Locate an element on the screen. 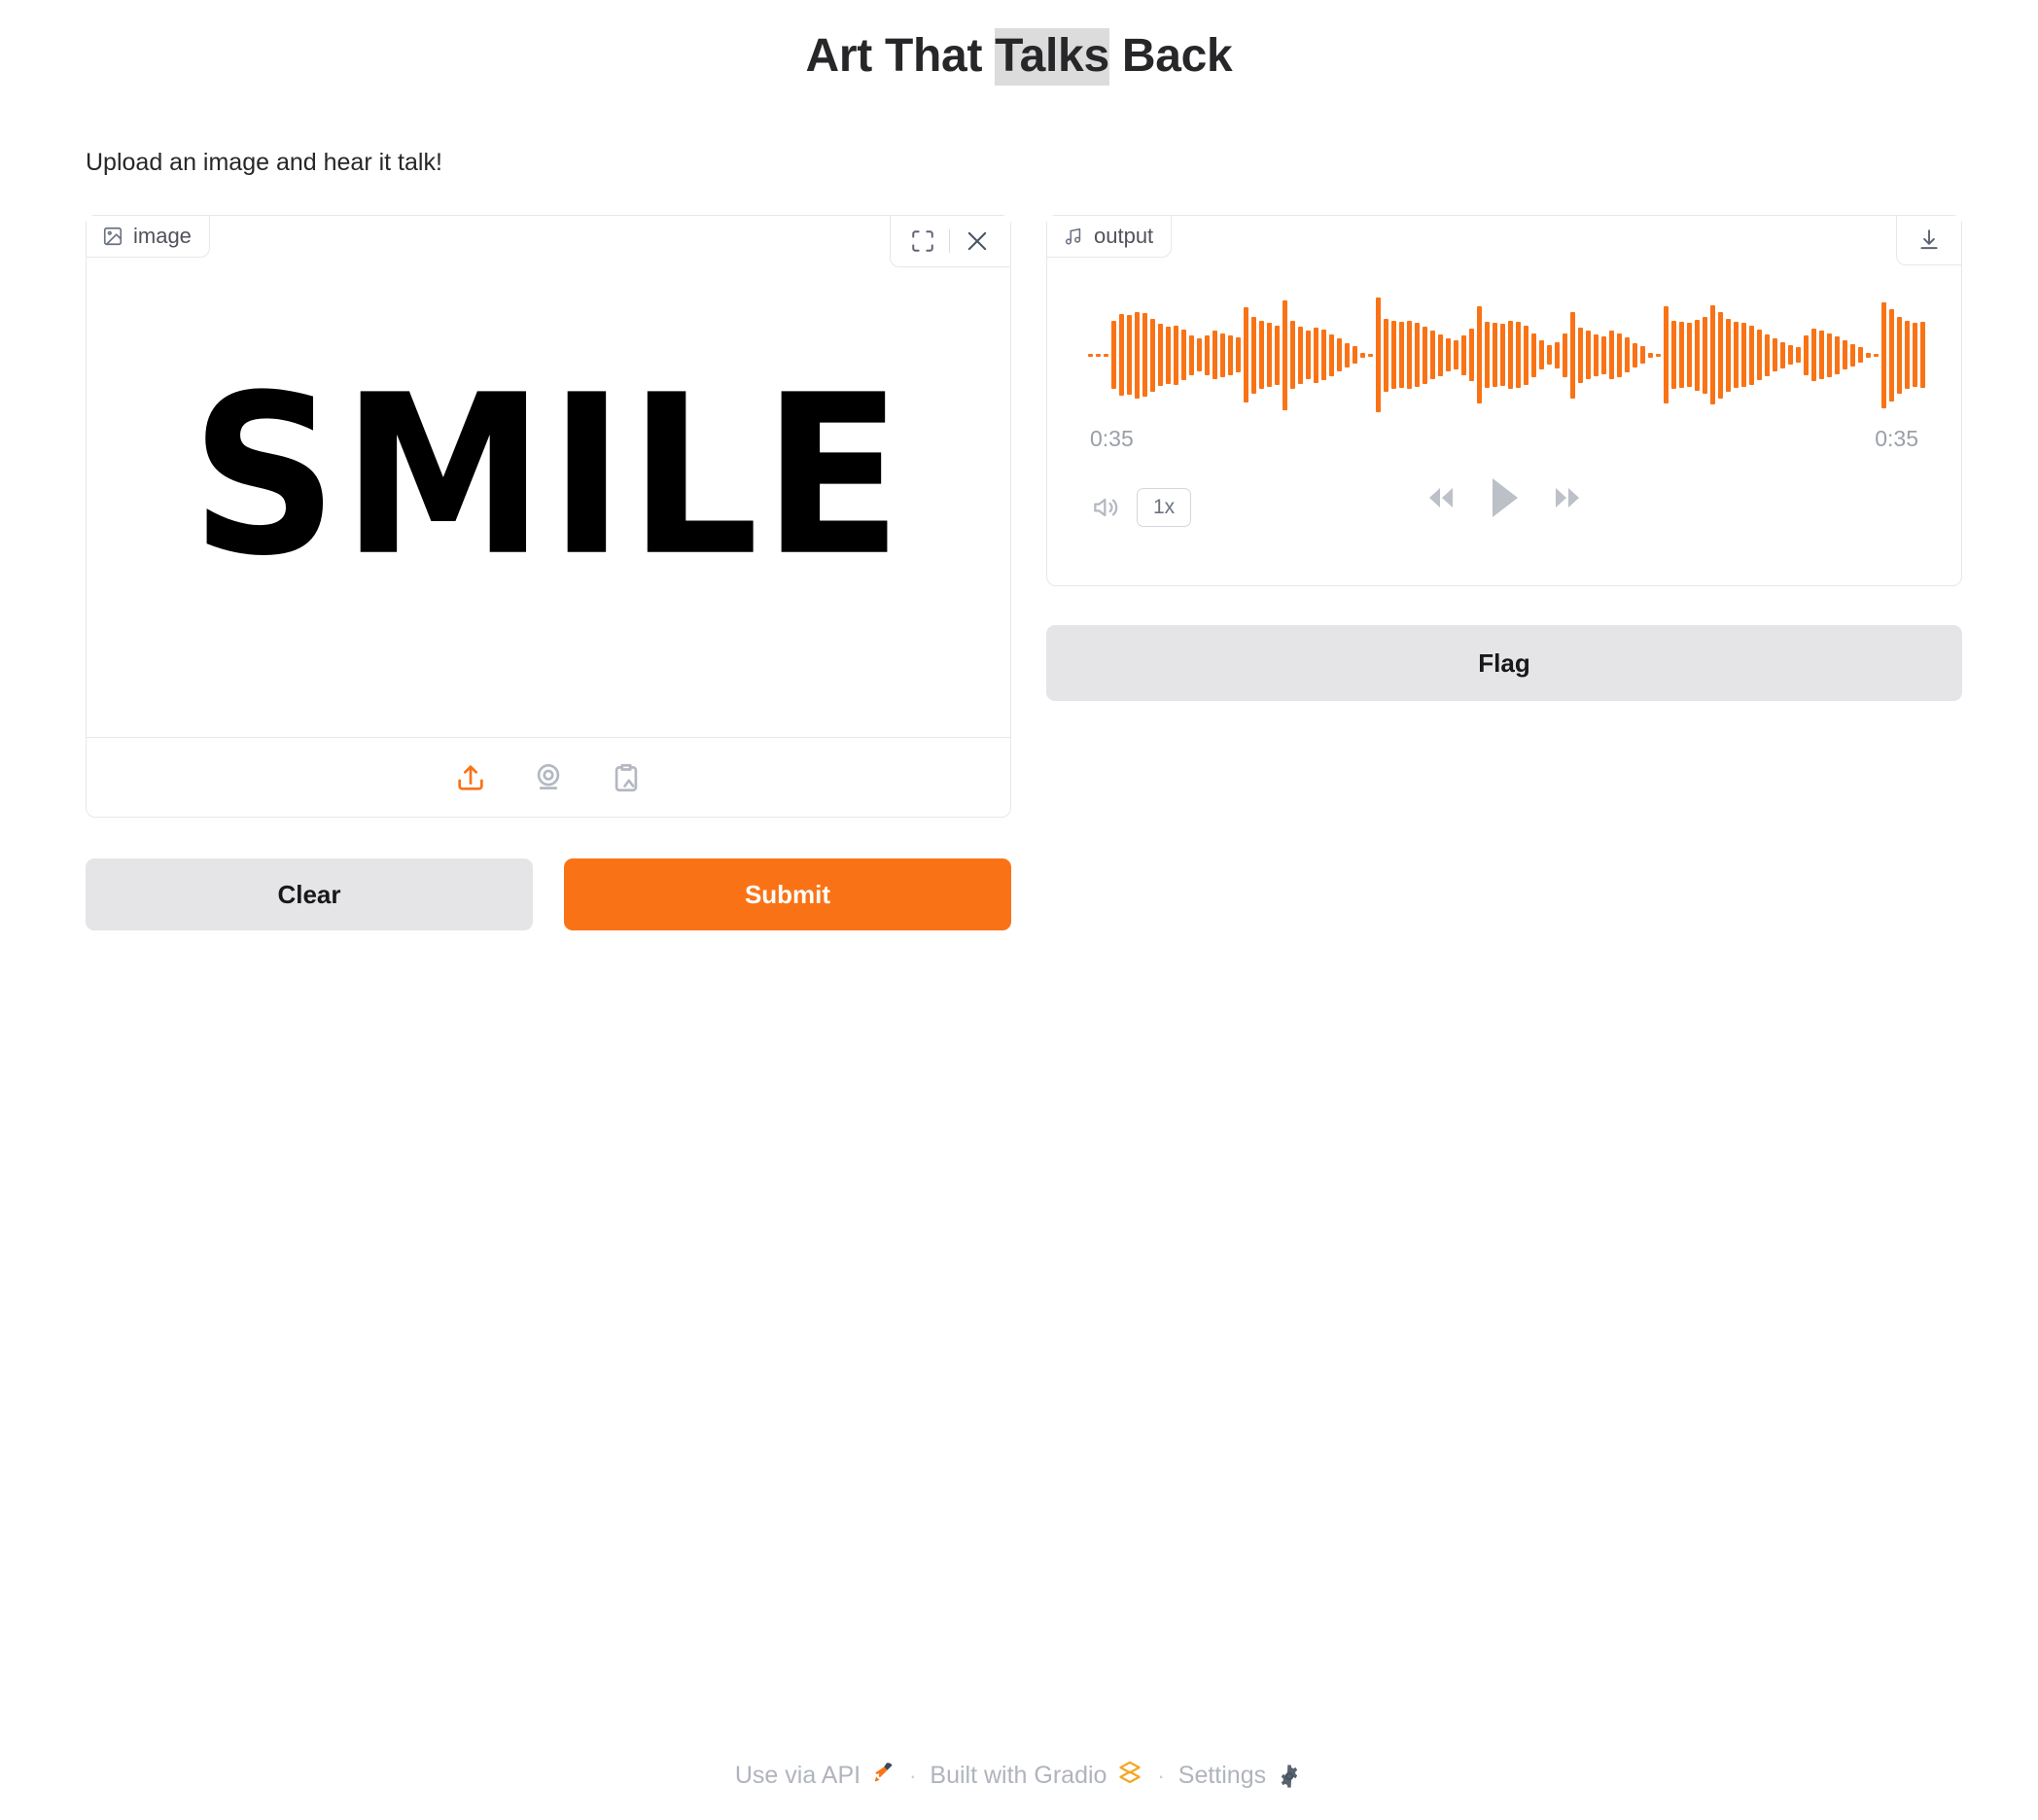  webcam-icon is located at coordinates (548, 777).